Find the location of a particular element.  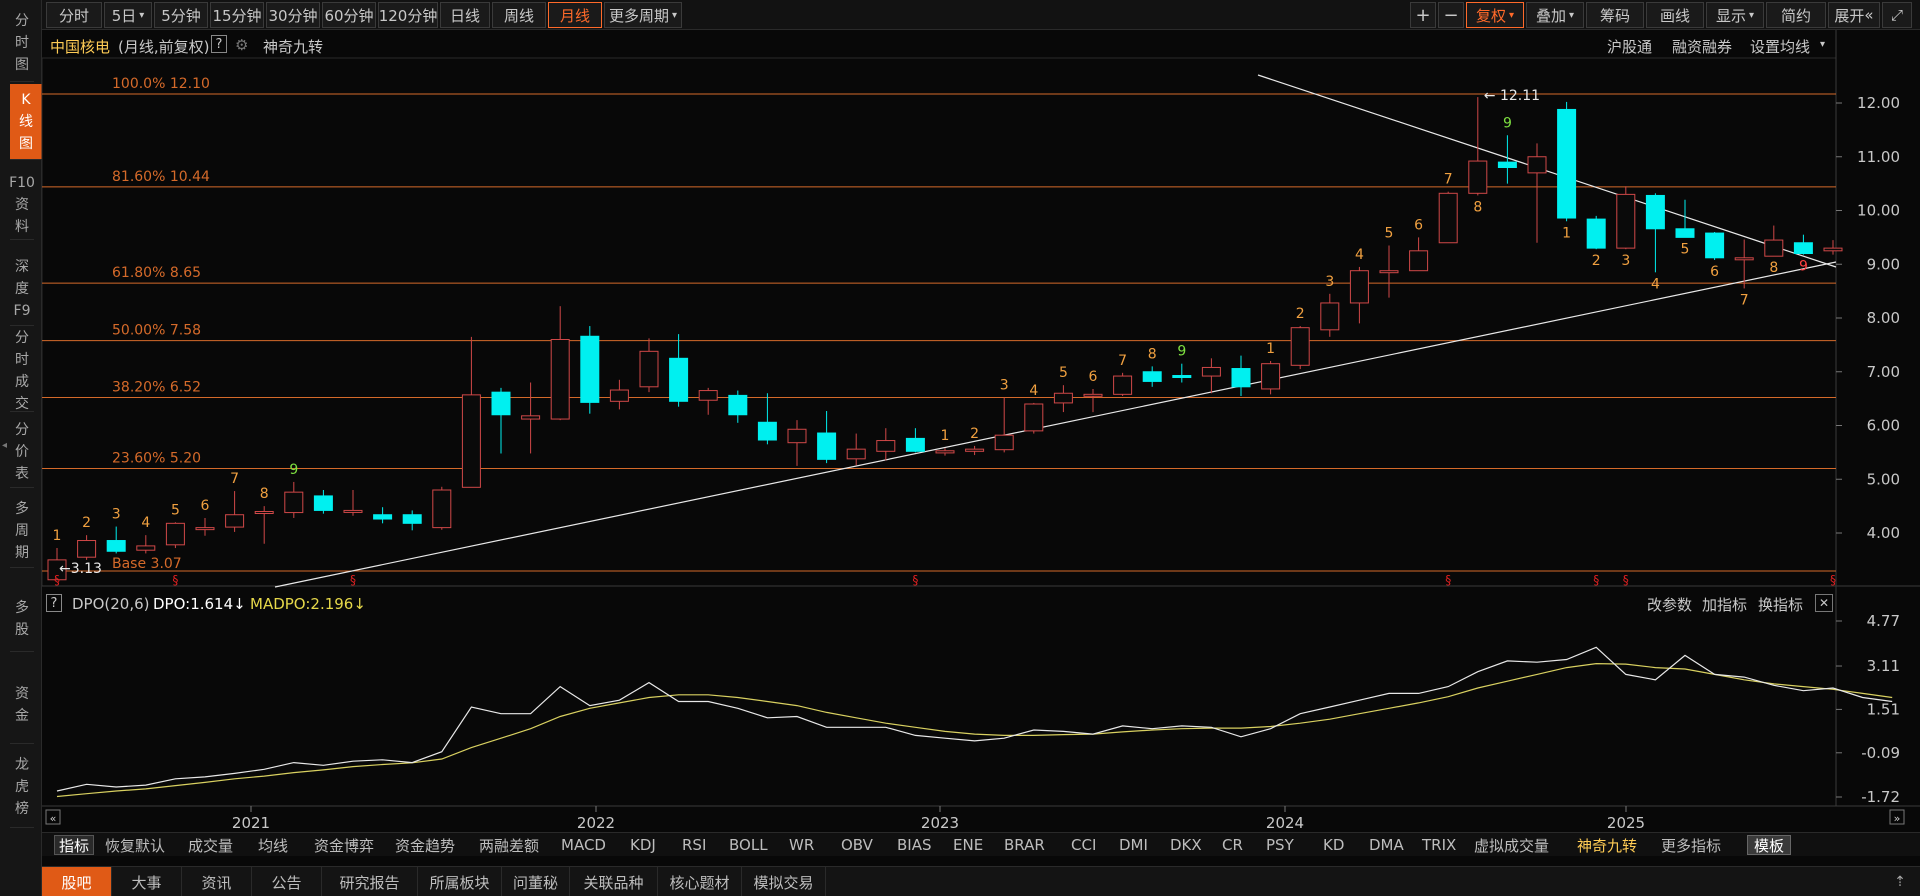

news-tab-7: 关联品种 is located at coordinates (614, 881).